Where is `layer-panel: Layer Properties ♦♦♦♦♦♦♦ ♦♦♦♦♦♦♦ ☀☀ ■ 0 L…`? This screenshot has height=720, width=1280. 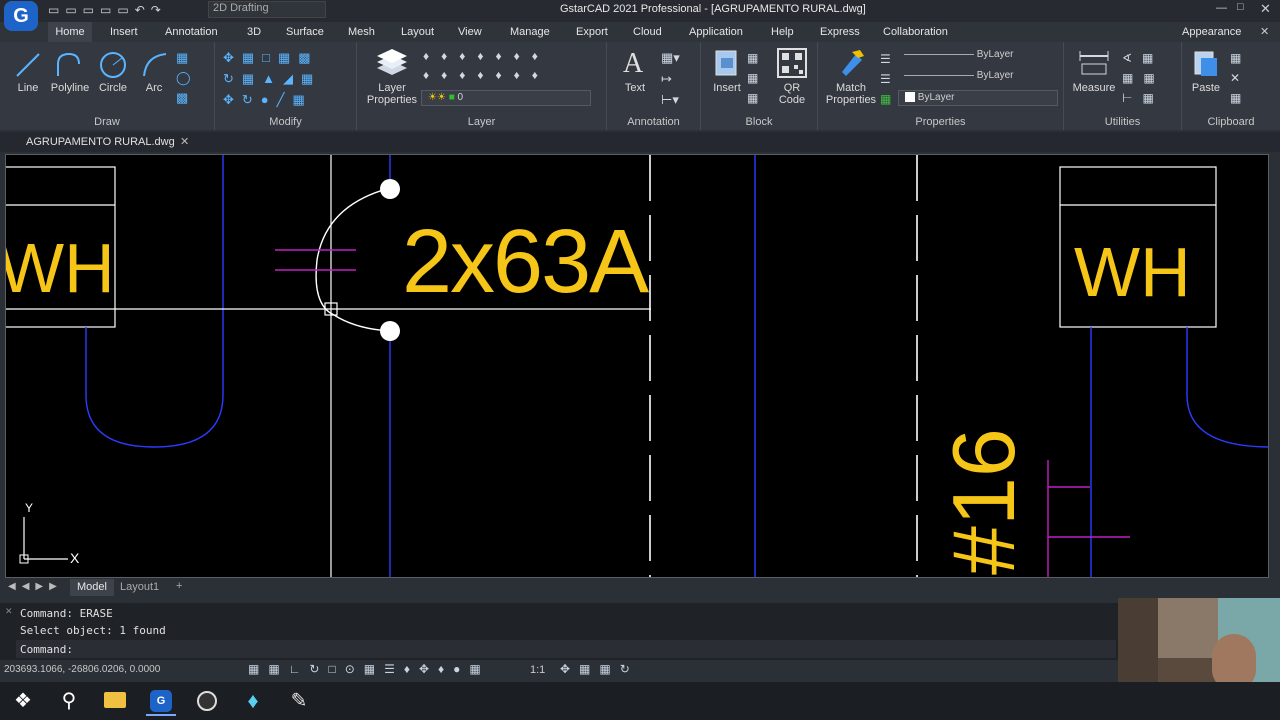
layer-panel: Layer Properties ♦♦♦♦♦♦♦ ♦♦♦♦♦♦♦ ☀☀ ■ 0 L… is located at coordinates (482, 86).